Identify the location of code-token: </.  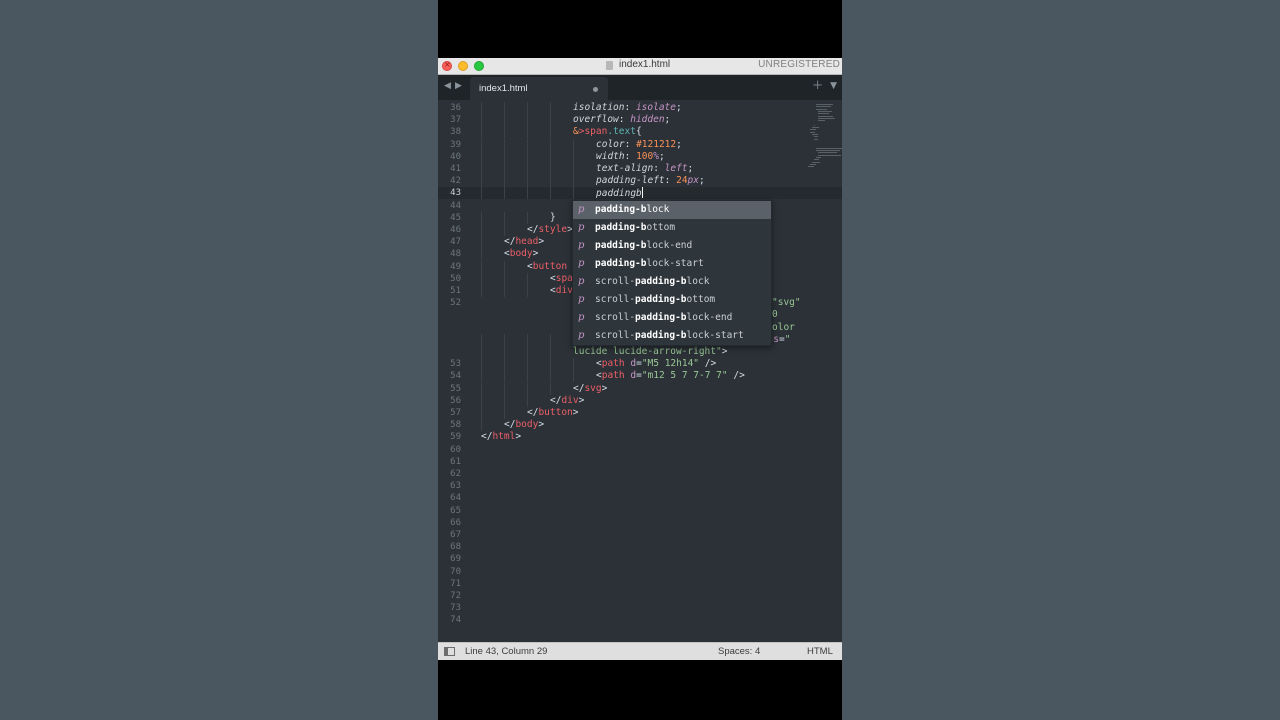
(533, 412).